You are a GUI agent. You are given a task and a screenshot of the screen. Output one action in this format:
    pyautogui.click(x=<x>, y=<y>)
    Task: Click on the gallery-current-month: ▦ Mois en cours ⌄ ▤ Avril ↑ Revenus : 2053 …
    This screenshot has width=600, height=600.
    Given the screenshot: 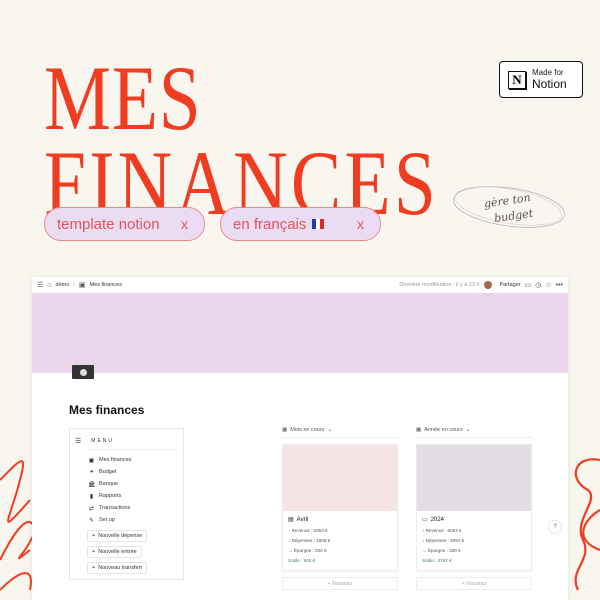 What is the action you would take?
    pyautogui.click(x=340, y=508)
    